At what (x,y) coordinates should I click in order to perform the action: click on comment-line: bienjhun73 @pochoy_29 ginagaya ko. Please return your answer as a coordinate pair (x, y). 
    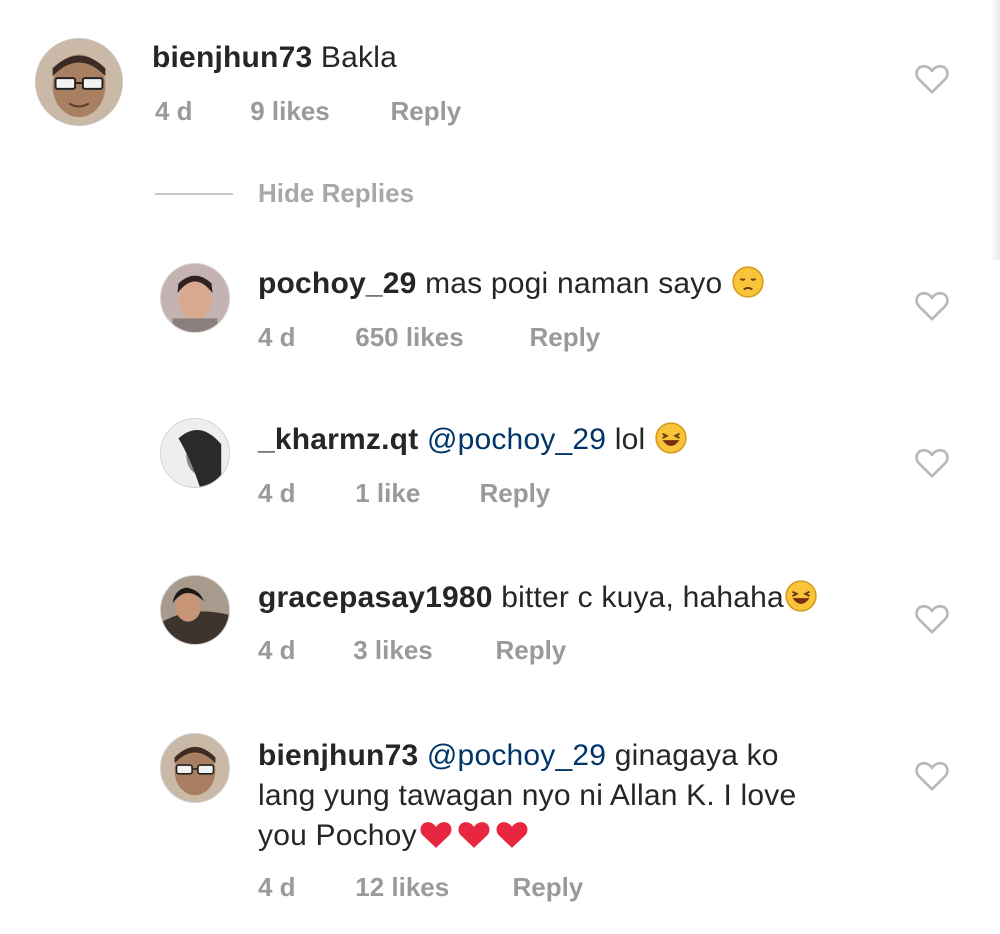
    Looking at the image, I should click on (568, 756).